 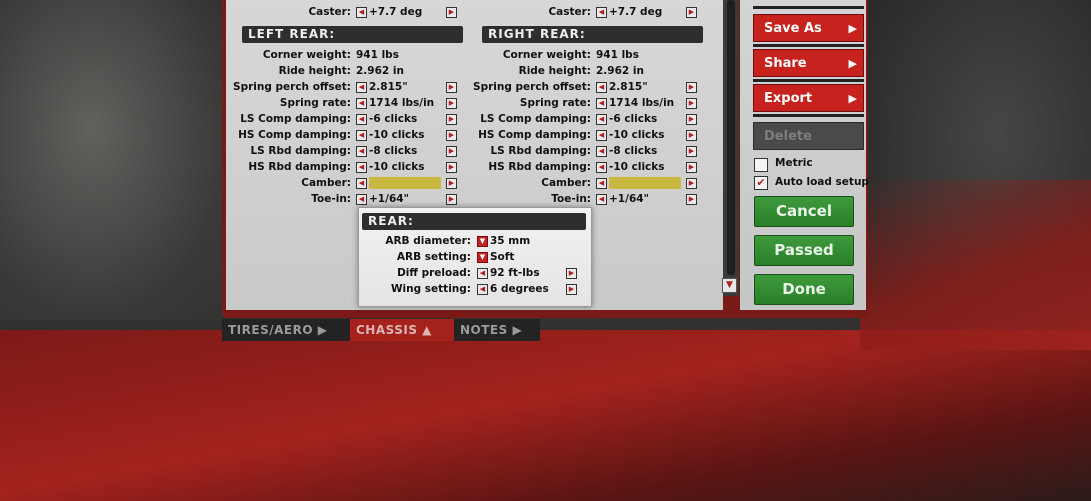 I want to click on background-blur, so click(x=115, y=160).